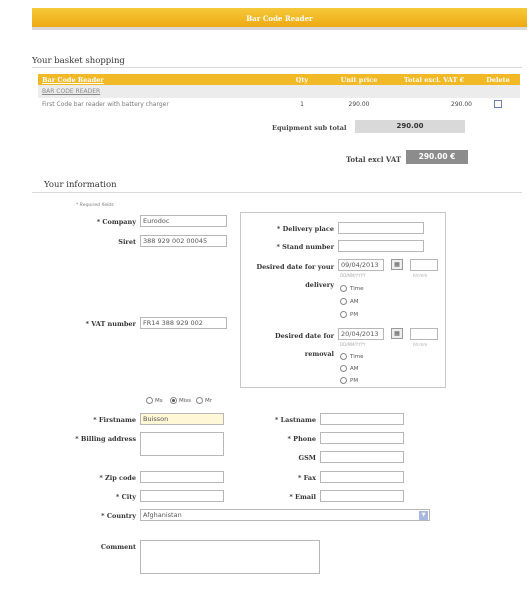  I want to click on total-label: Total excl VAT, so click(374, 159).